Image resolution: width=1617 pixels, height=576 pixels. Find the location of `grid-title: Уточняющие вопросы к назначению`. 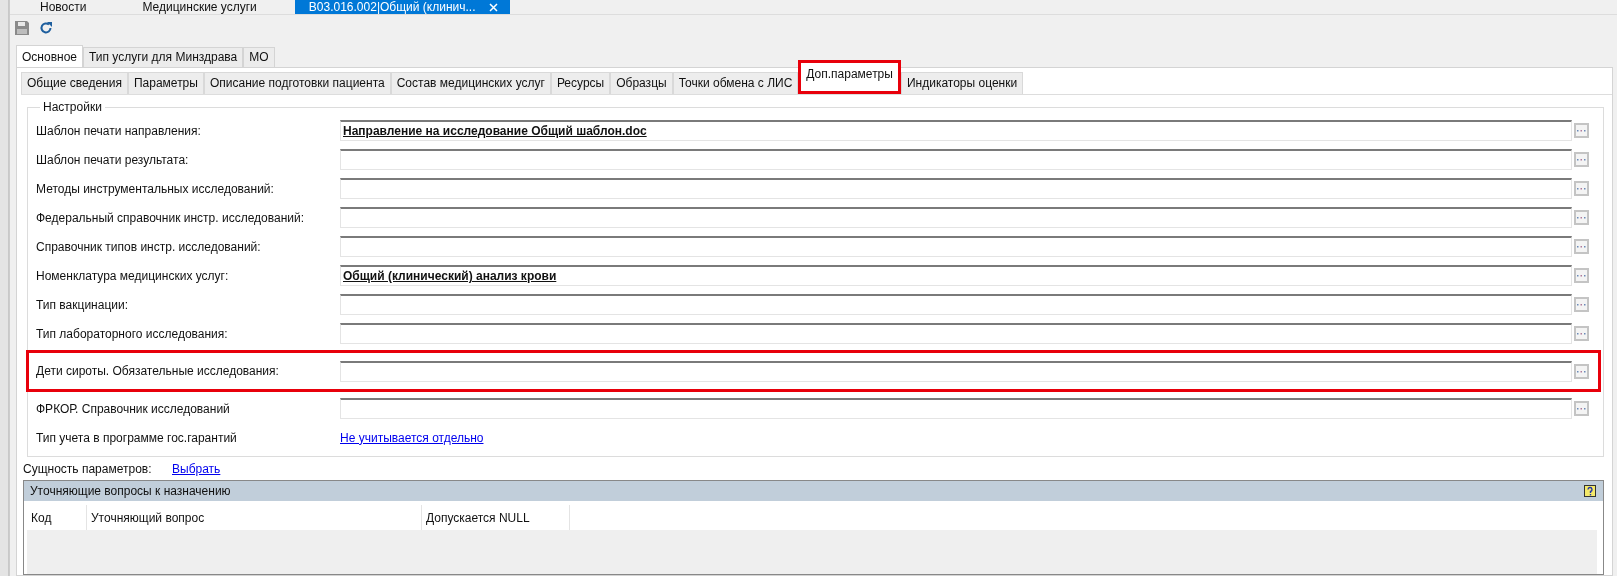

grid-title: Уточняющие вопросы к назначению is located at coordinates (130, 491).